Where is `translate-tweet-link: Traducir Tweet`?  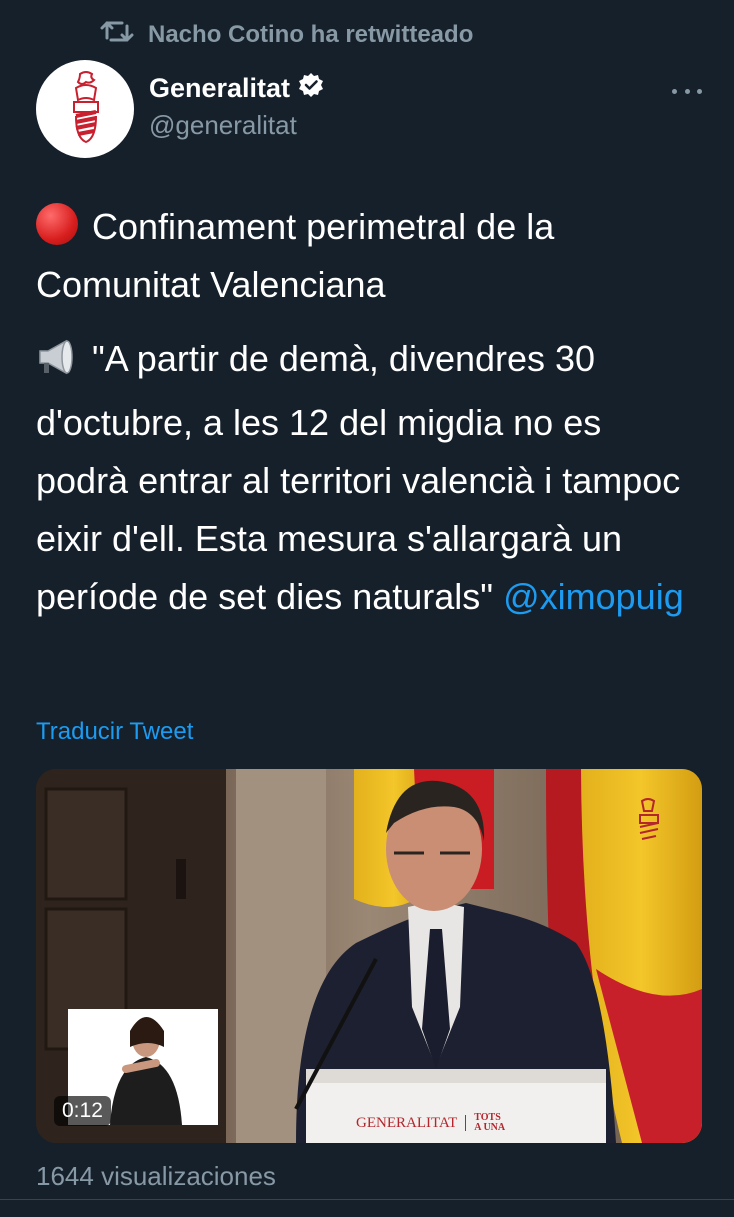
translate-tweet-link: Traducir Tweet is located at coordinates (114, 732).